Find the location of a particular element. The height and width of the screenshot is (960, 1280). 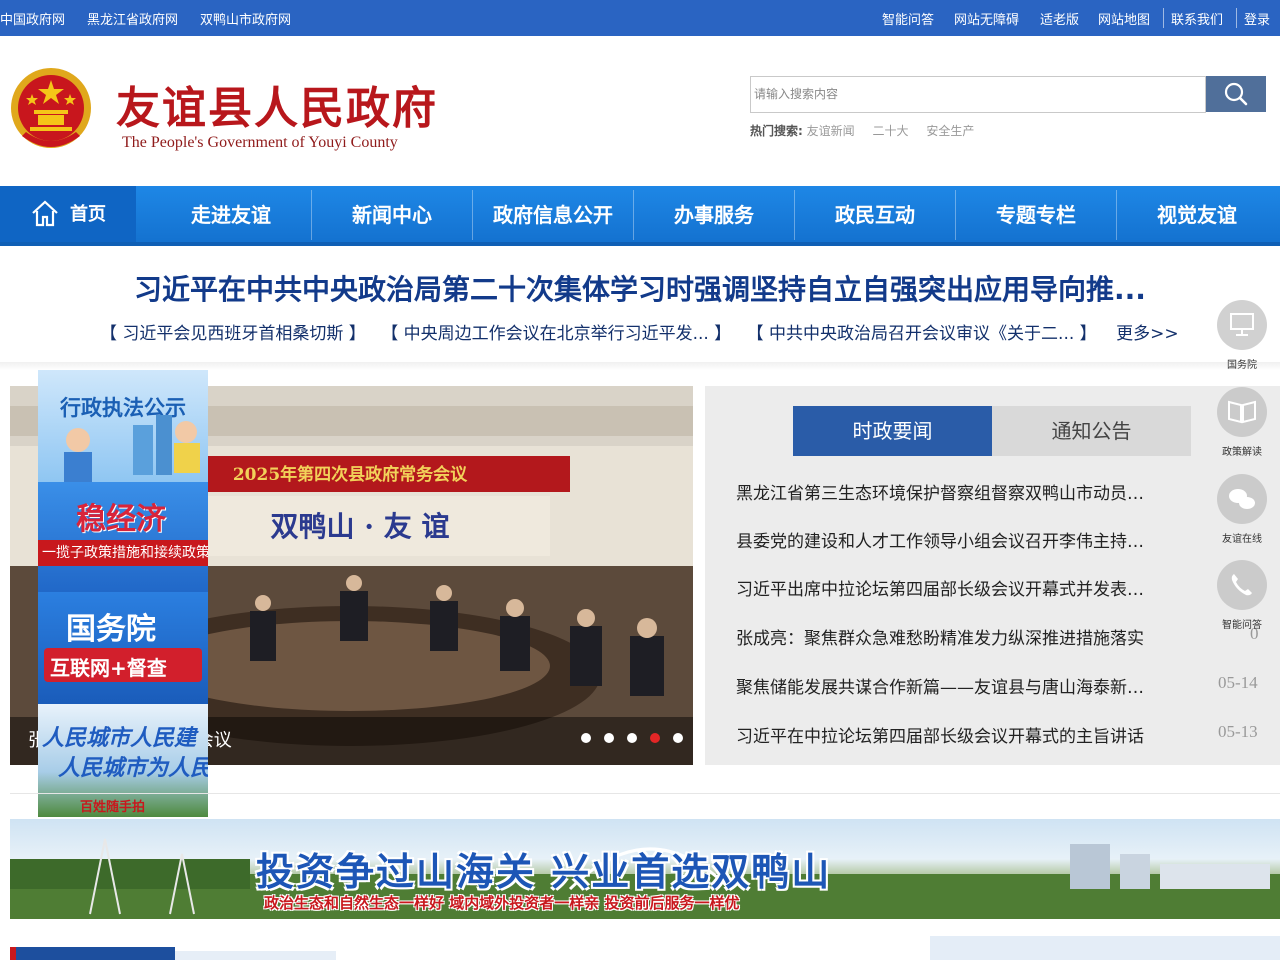

news-title: 聚焦储能发展共谋合作新篇——友谊县与唐山海泰新能签约 is located at coordinates (943, 688).